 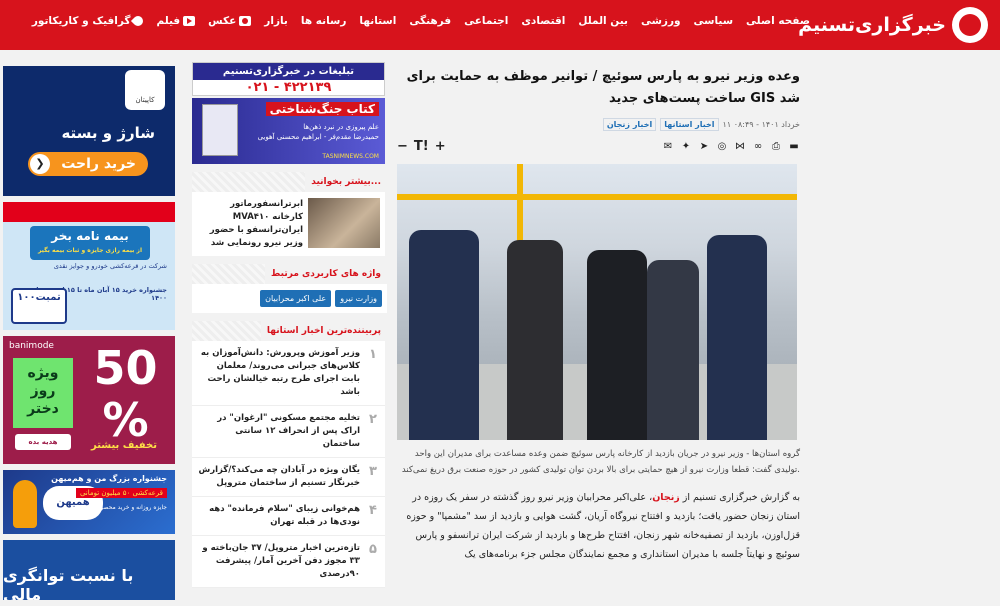 What do you see at coordinates (68, 583) in the screenshot?
I see `ad-headline: با نسبت توانگری مالی` at bounding box center [68, 583].